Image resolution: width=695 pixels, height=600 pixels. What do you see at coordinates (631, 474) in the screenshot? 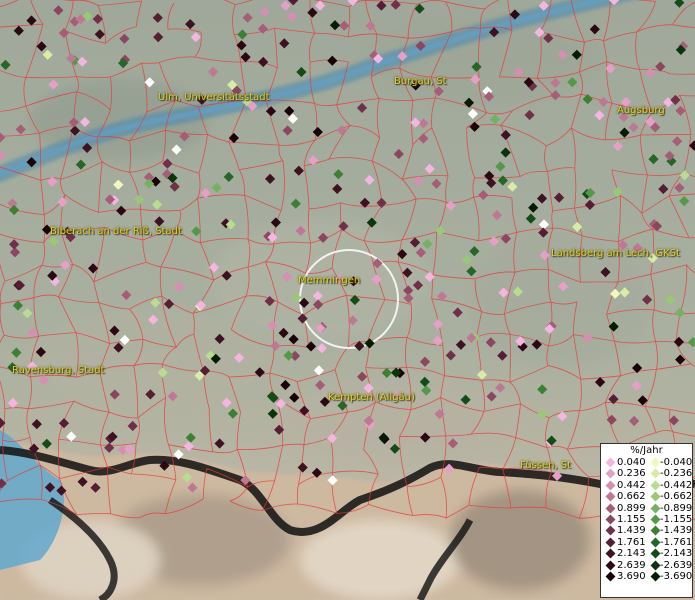
I see `legend-label-positive: 0.236` at bounding box center [631, 474].